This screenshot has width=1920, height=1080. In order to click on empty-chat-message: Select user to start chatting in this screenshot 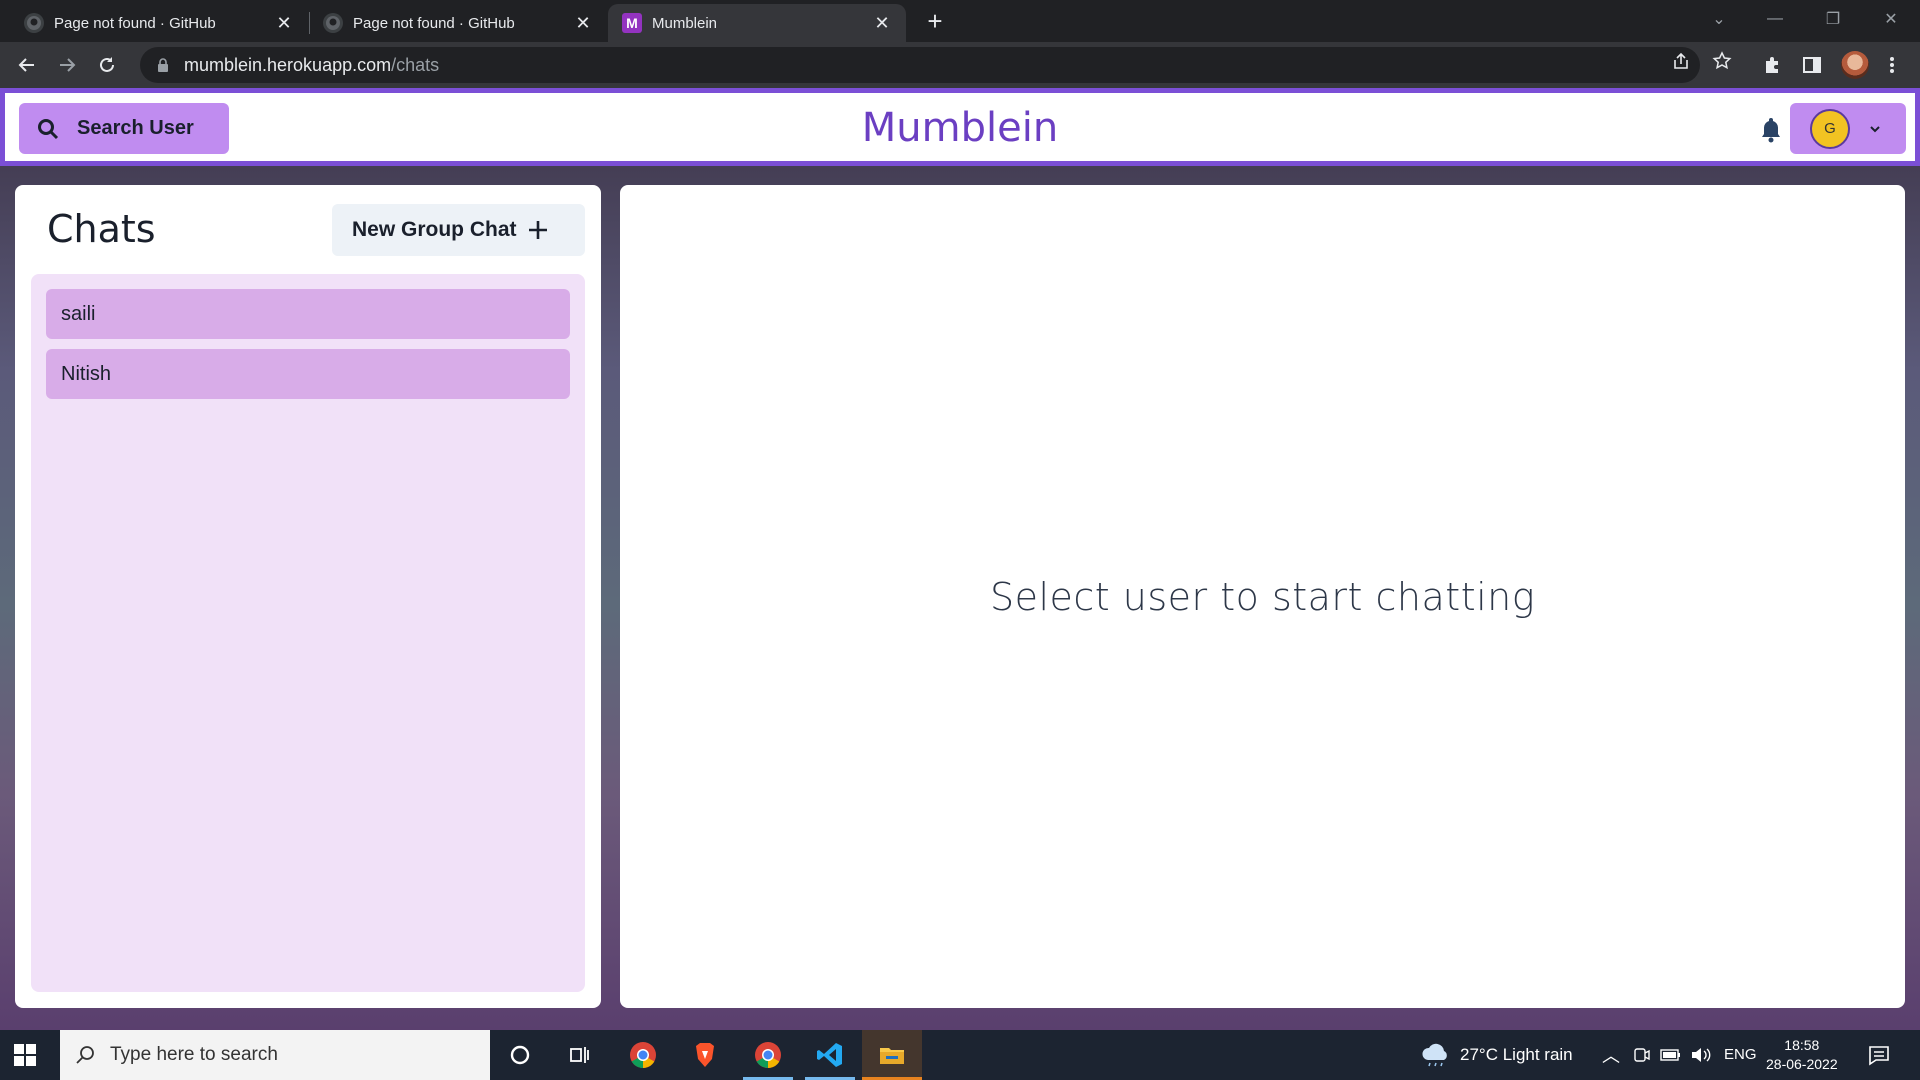, I will do `click(1262, 596)`.